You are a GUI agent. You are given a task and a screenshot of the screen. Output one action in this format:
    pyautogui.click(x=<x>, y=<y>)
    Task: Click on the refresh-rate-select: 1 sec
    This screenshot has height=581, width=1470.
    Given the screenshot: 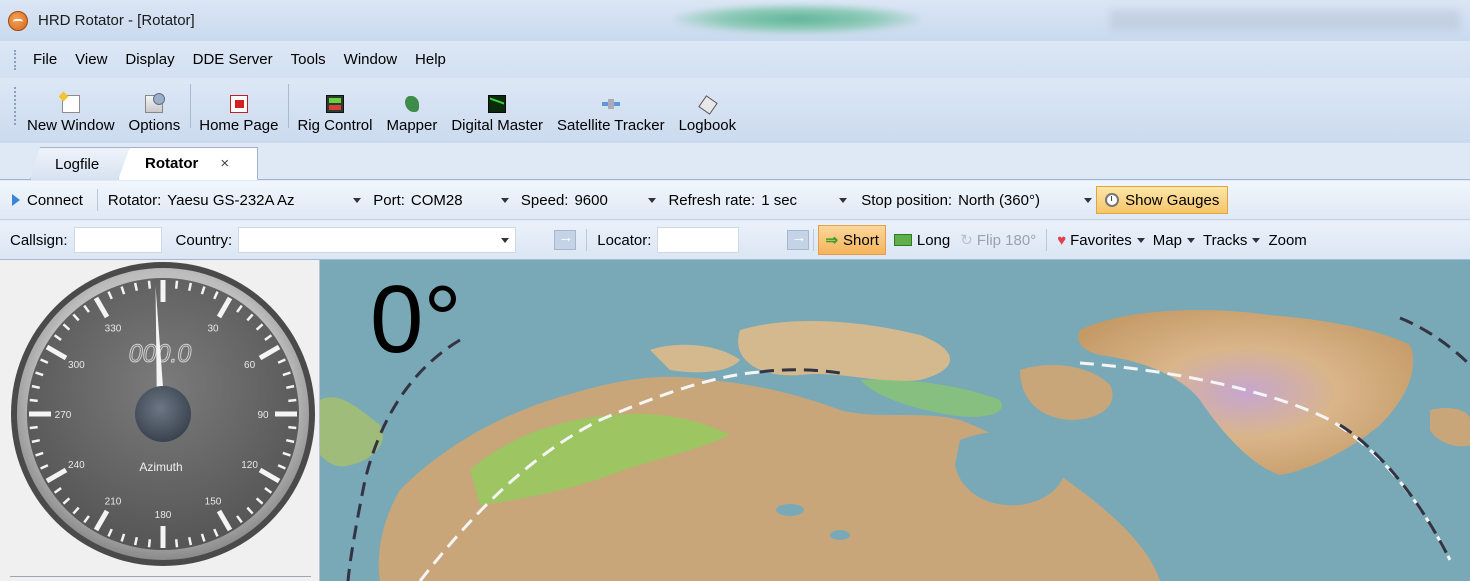 What is the action you would take?
    pyautogui.click(x=805, y=200)
    